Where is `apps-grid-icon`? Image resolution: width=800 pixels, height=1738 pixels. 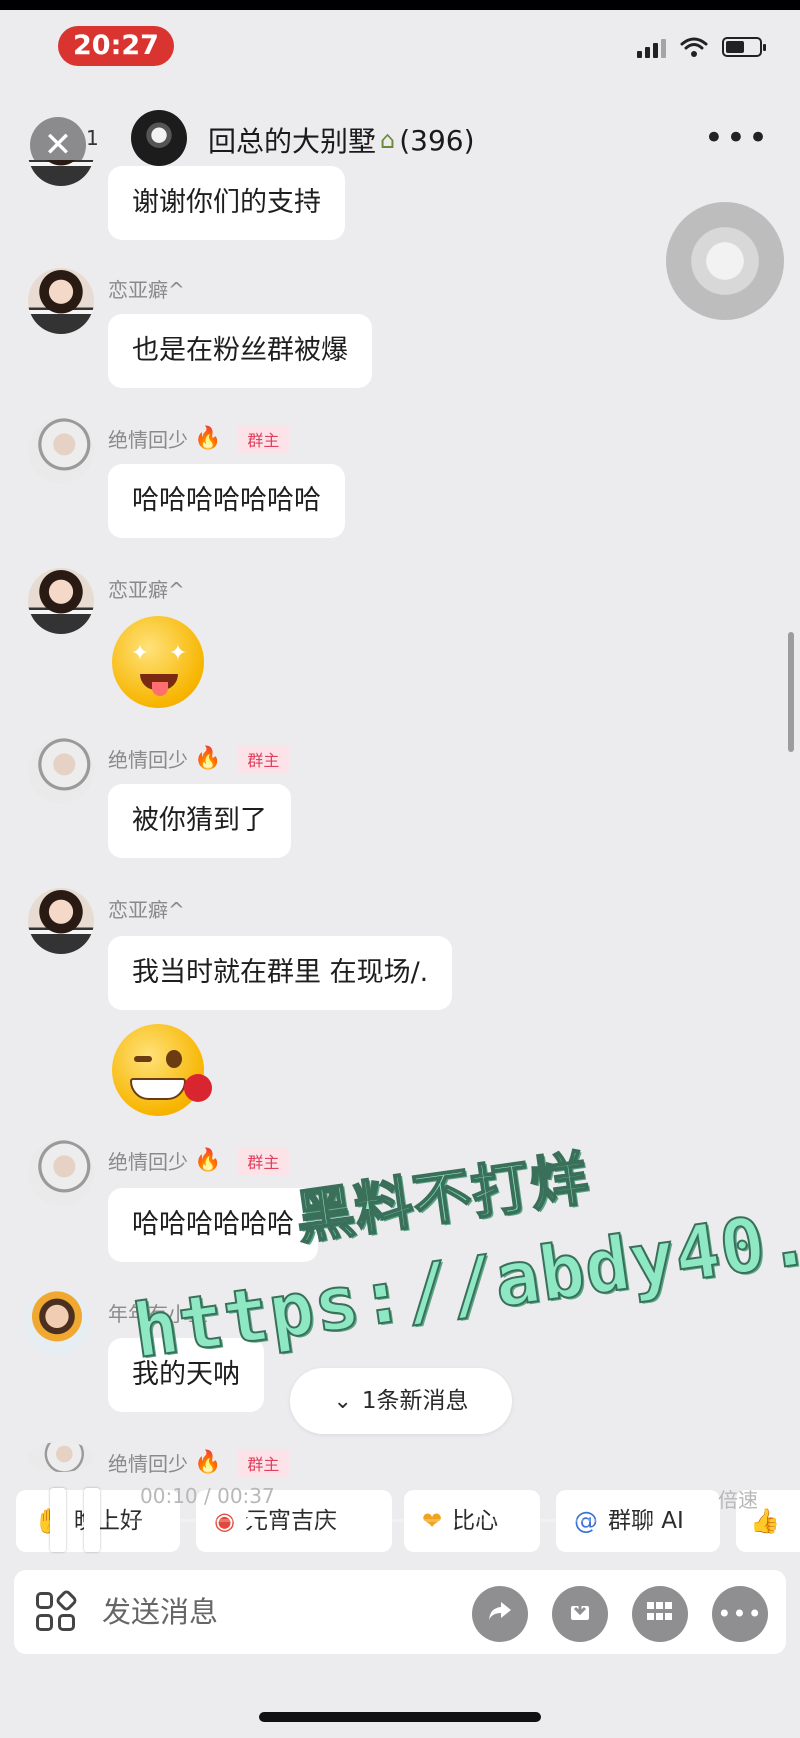
apps-grid-icon is located at coordinates (57, 1611).